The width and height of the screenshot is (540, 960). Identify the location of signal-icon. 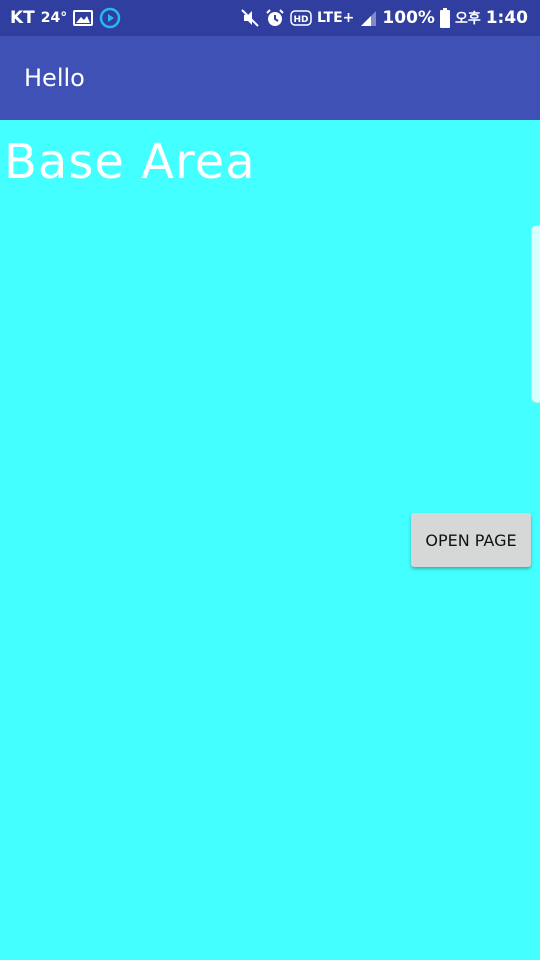
(368, 18).